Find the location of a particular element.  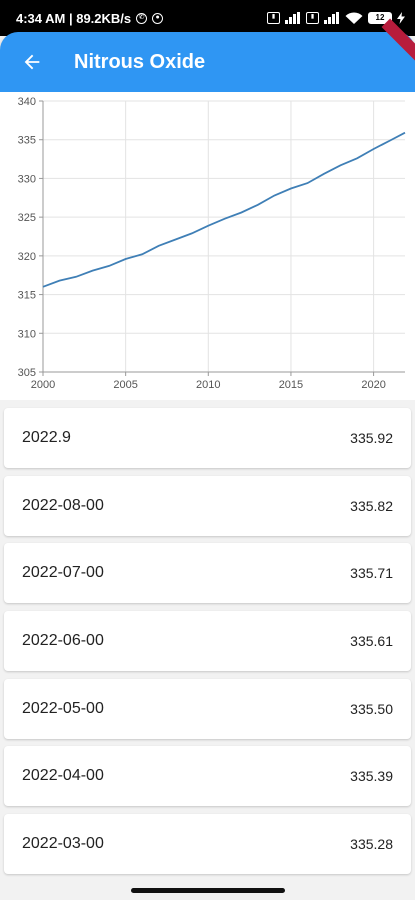

list-item-date: 2022-07-00 is located at coordinates (63, 573).